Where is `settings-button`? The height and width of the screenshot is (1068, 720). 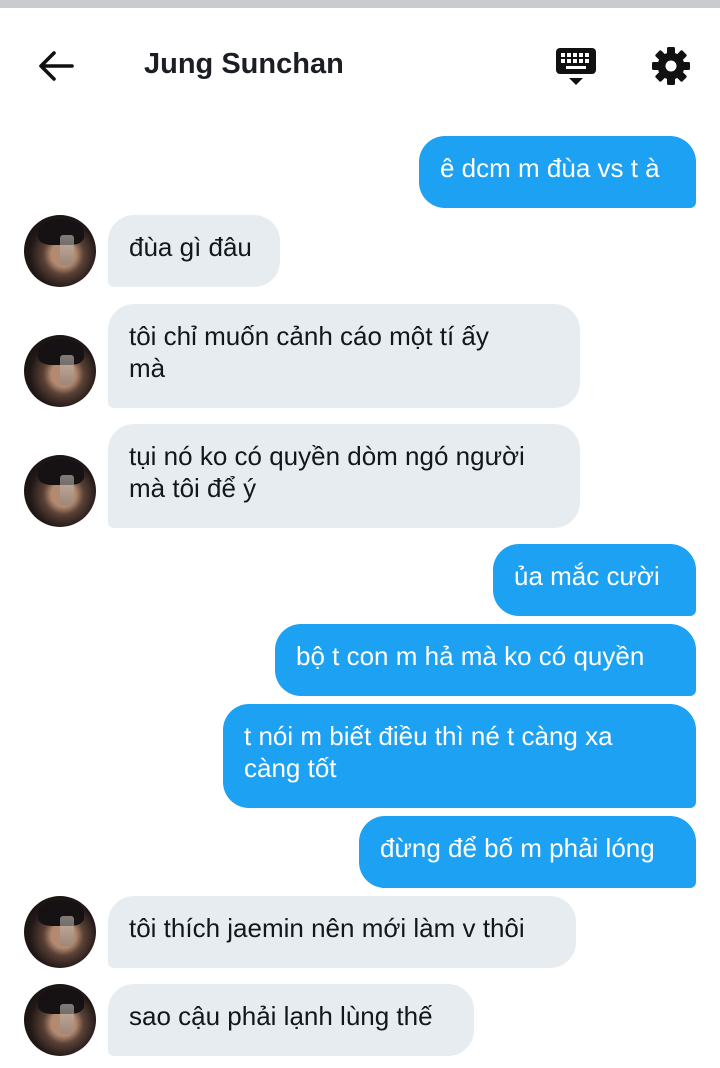 settings-button is located at coordinates (671, 66).